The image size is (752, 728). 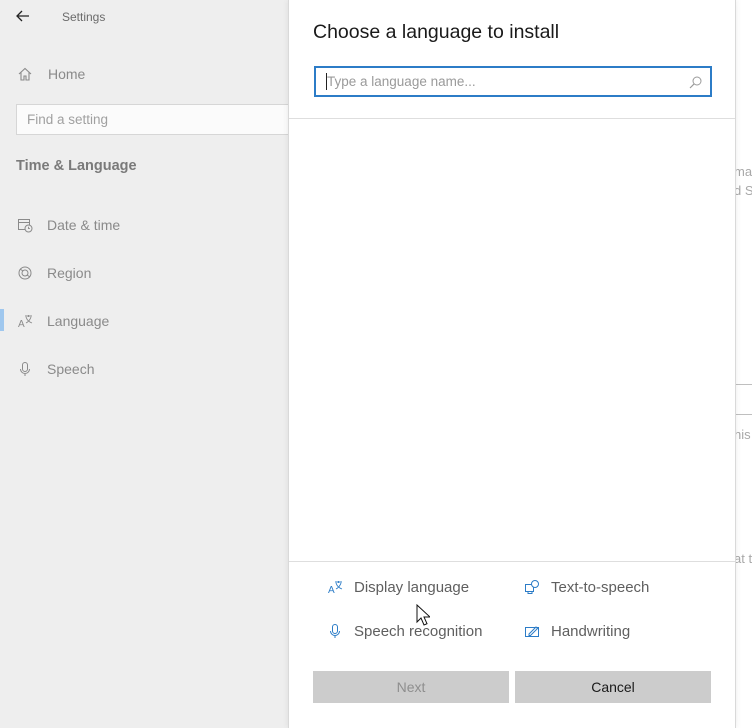 I want to click on display-language-icon: A, so click(x=335, y=587).